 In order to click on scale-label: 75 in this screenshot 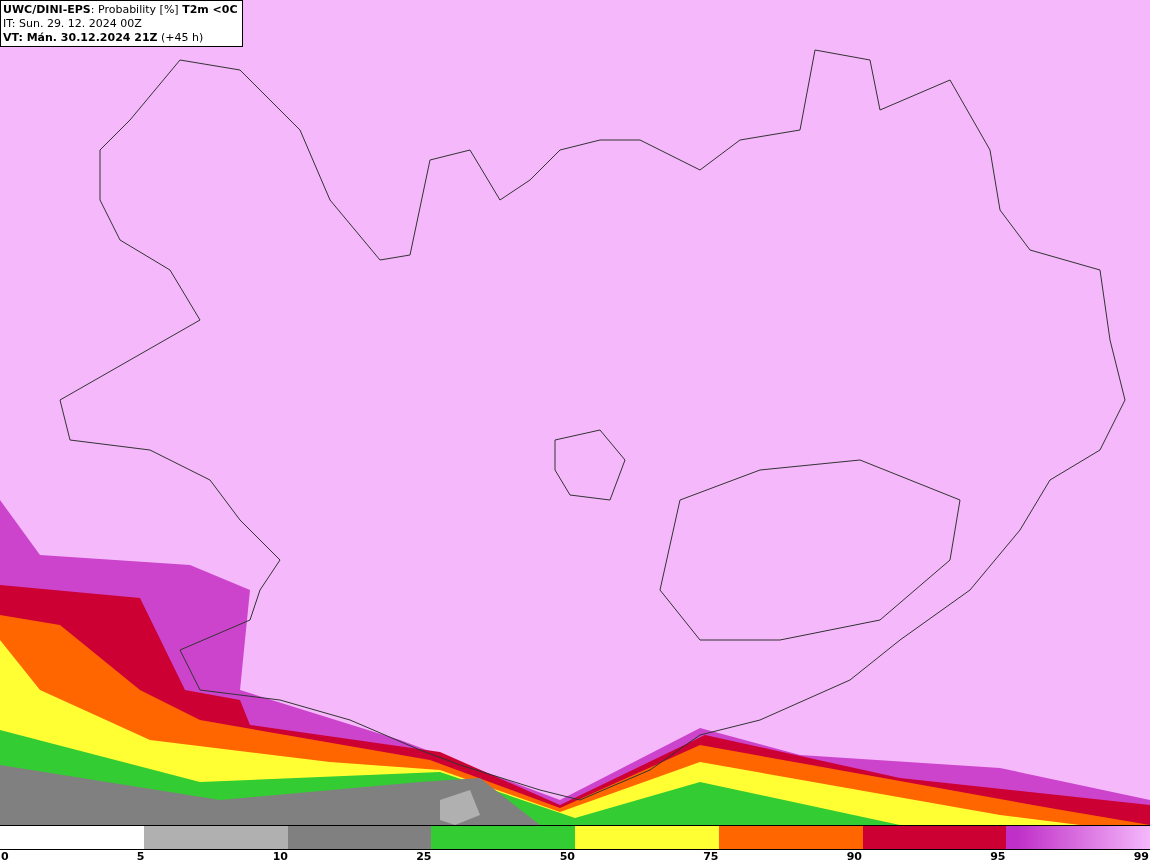, I will do `click(711, 856)`.